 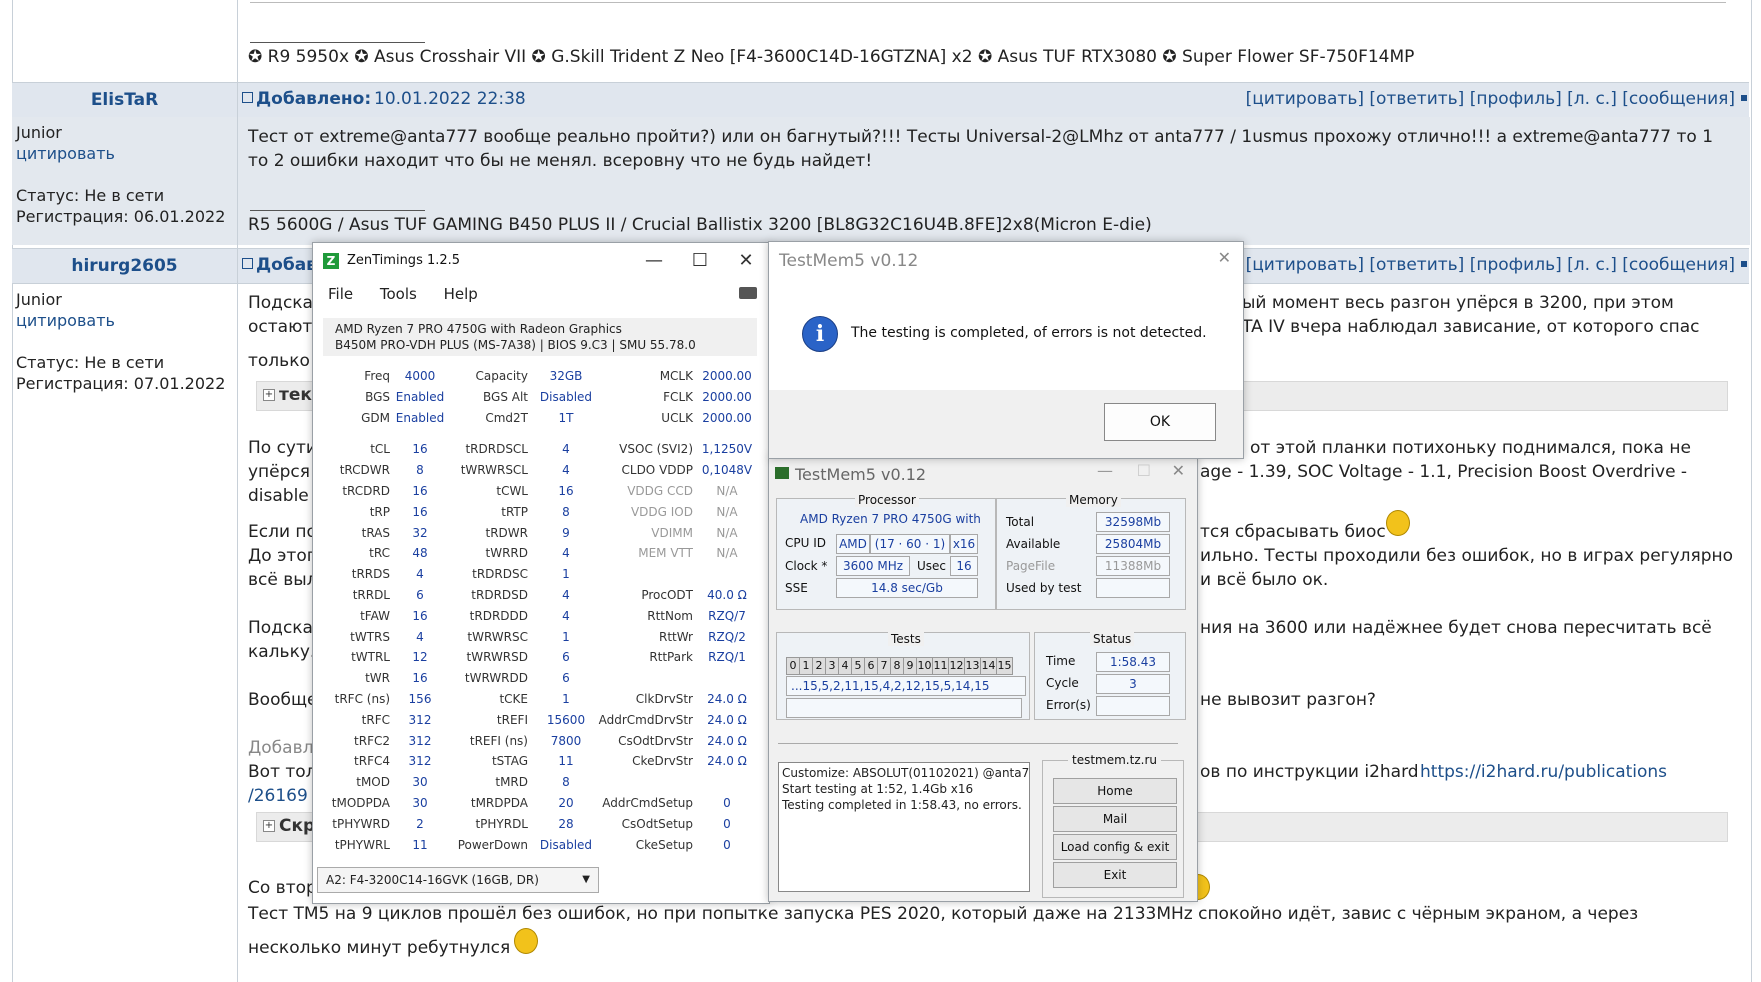 What do you see at coordinates (670, 615) in the screenshot?
I see `timing-label: RttNom` at bounding box center [670, 615].